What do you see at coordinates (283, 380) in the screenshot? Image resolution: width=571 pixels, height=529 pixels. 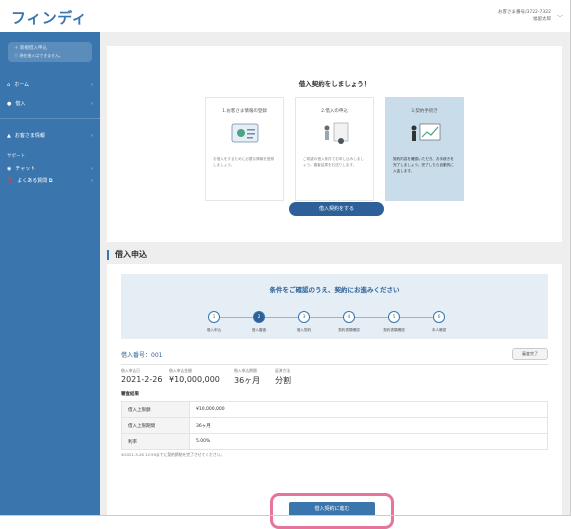 I see `info-value: 分割` at bounding box center [283, 380].